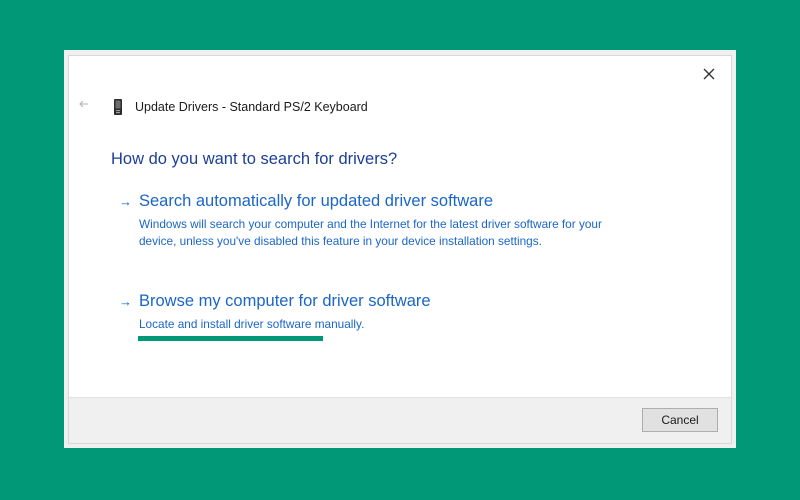 The image size is (800, 500). I want to click on dialog-title-row: Update Drivers - Standard PS/2 Keyboard, so click(239, 107).